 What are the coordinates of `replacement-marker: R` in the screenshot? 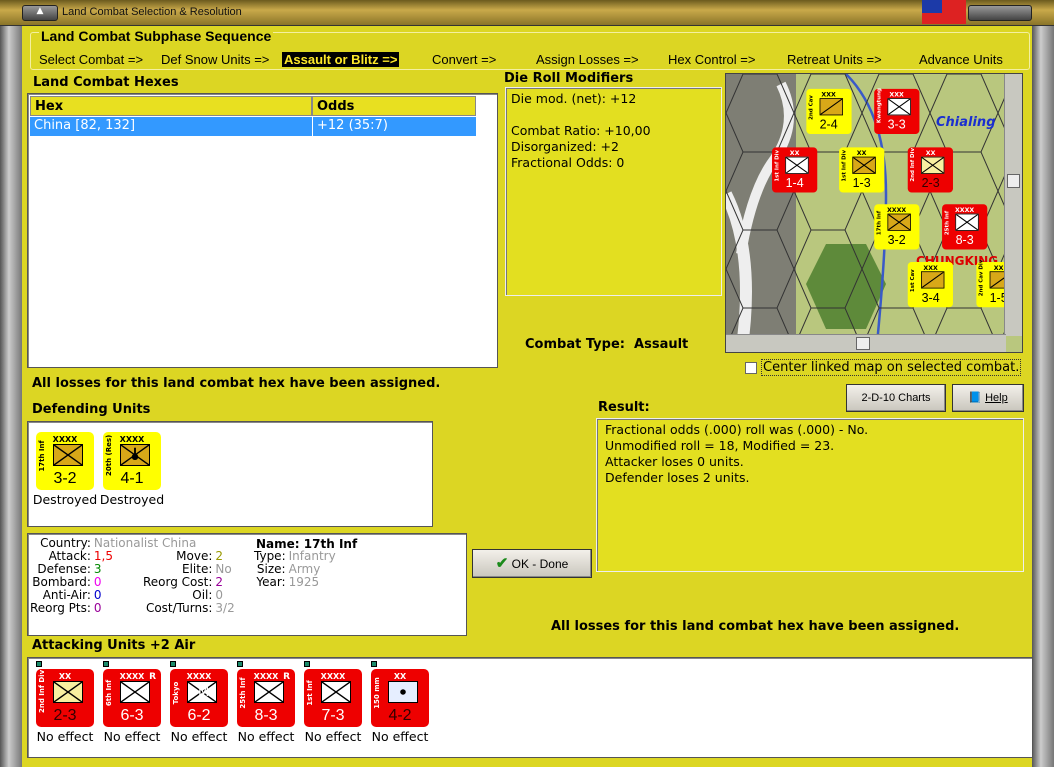 It's located at (286, 677).